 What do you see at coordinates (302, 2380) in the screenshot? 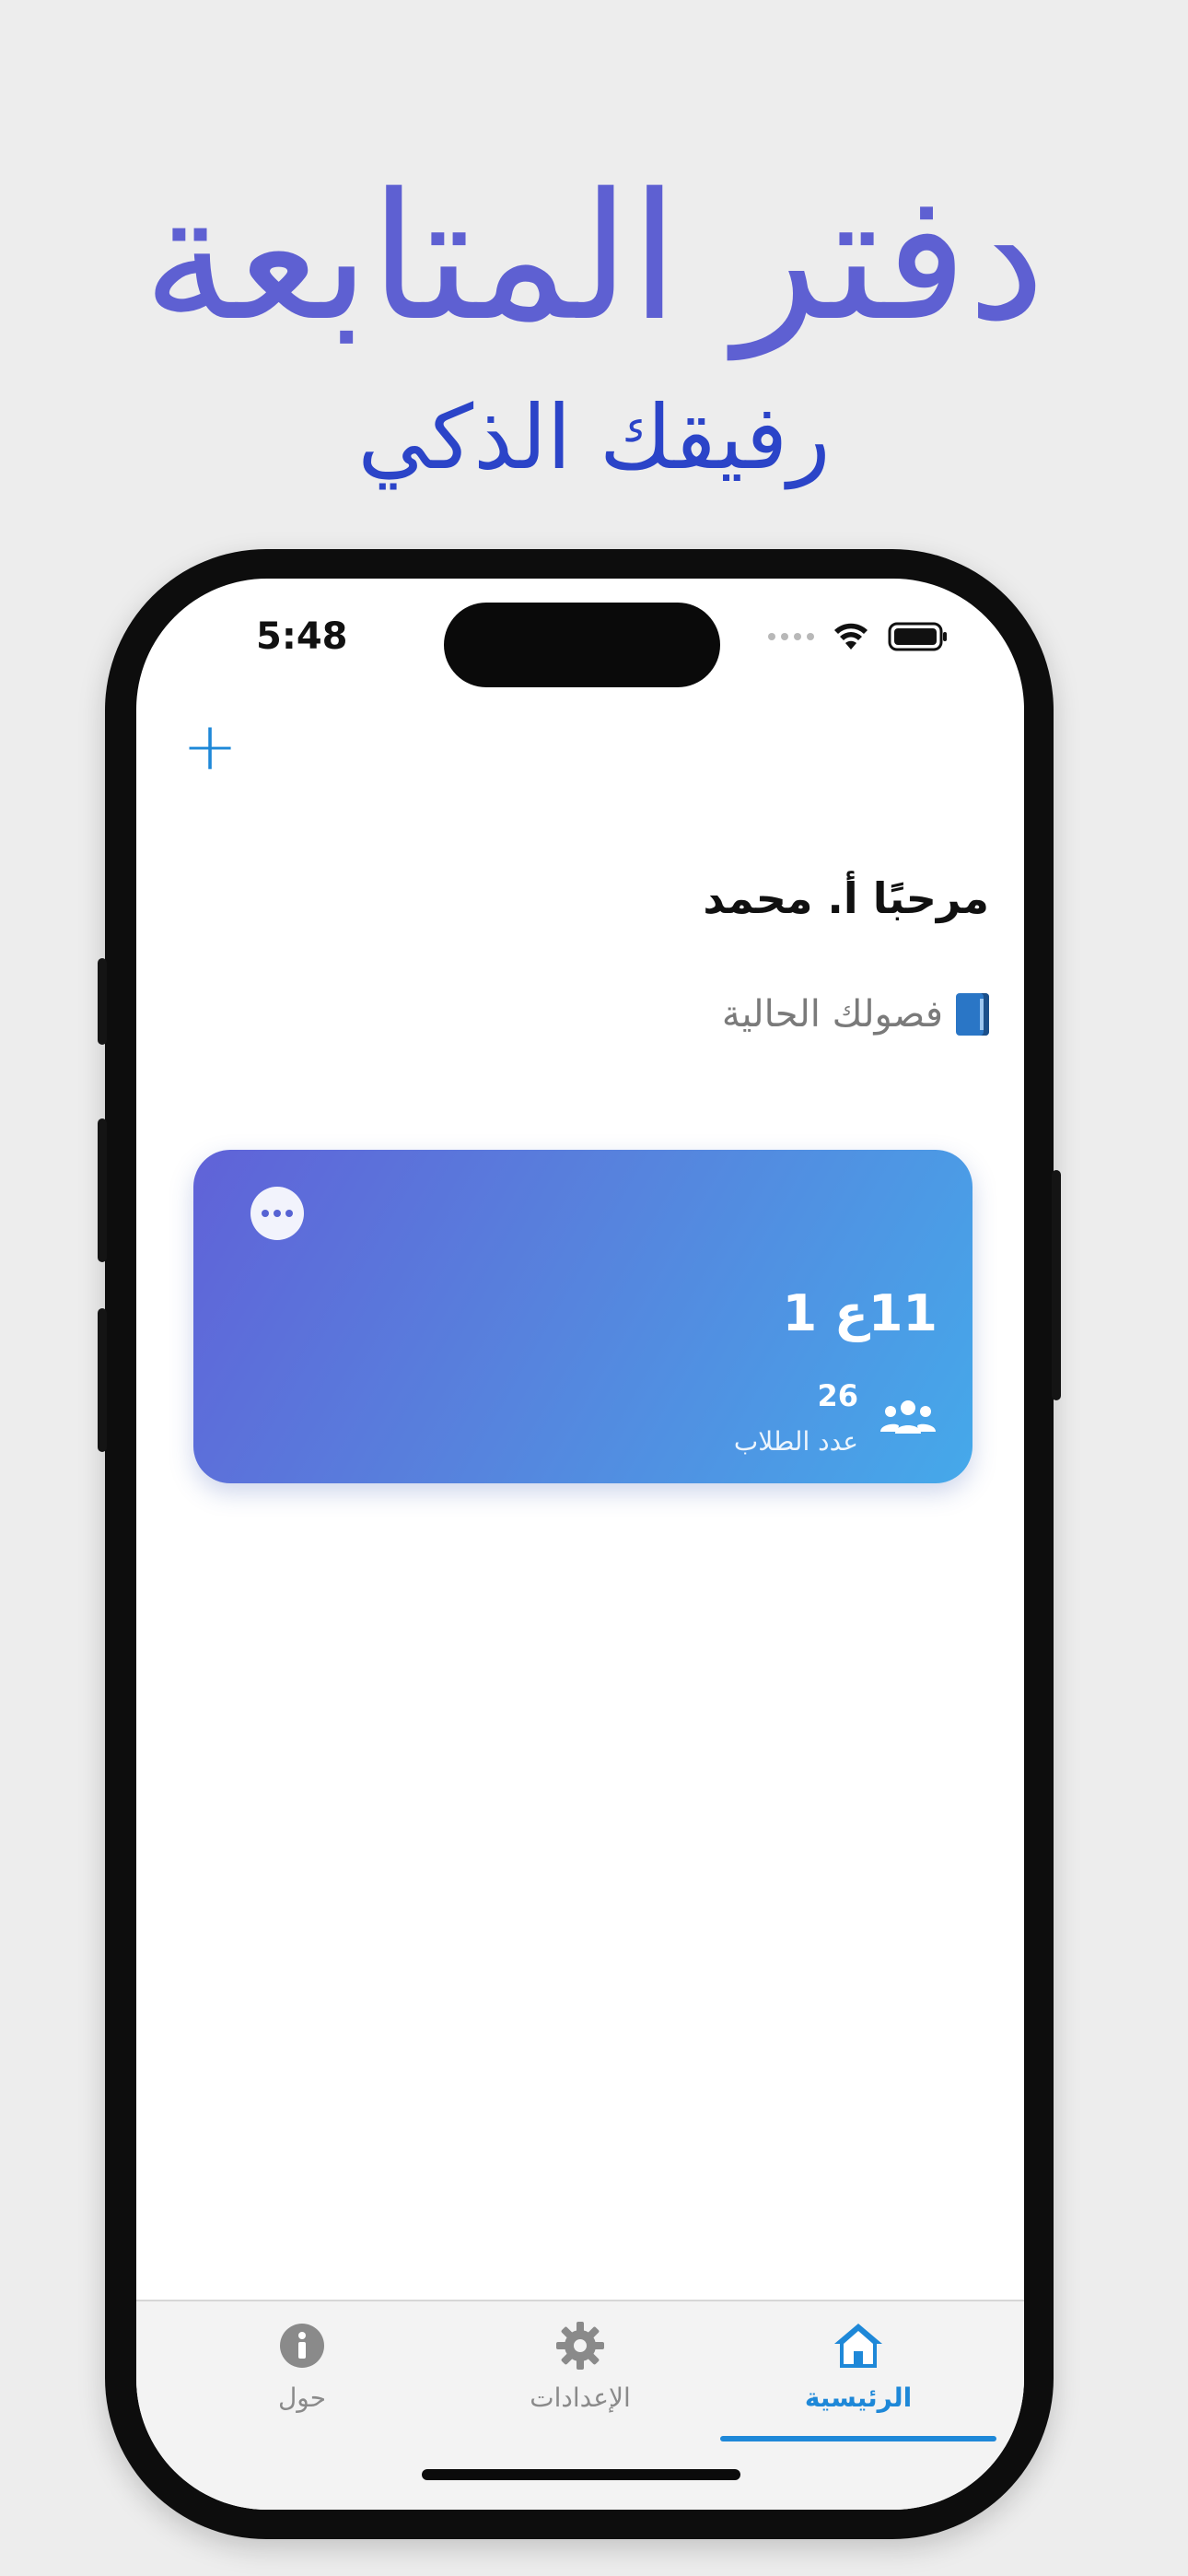
I see `tab-about: حول` at bounding box center [302, 2380].